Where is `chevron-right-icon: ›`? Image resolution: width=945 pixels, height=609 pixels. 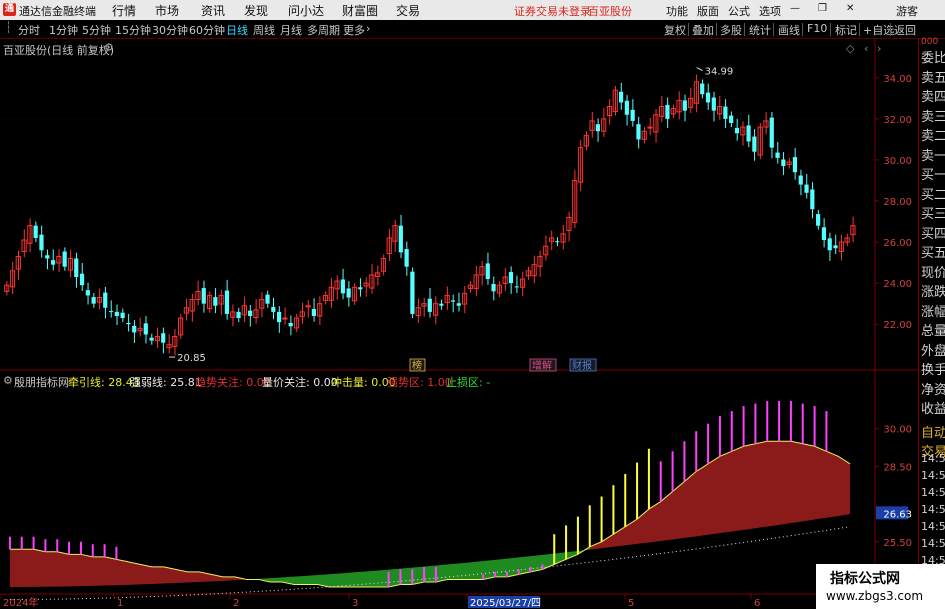
chevron-right-icon: › is located at coordinates (368, 28).